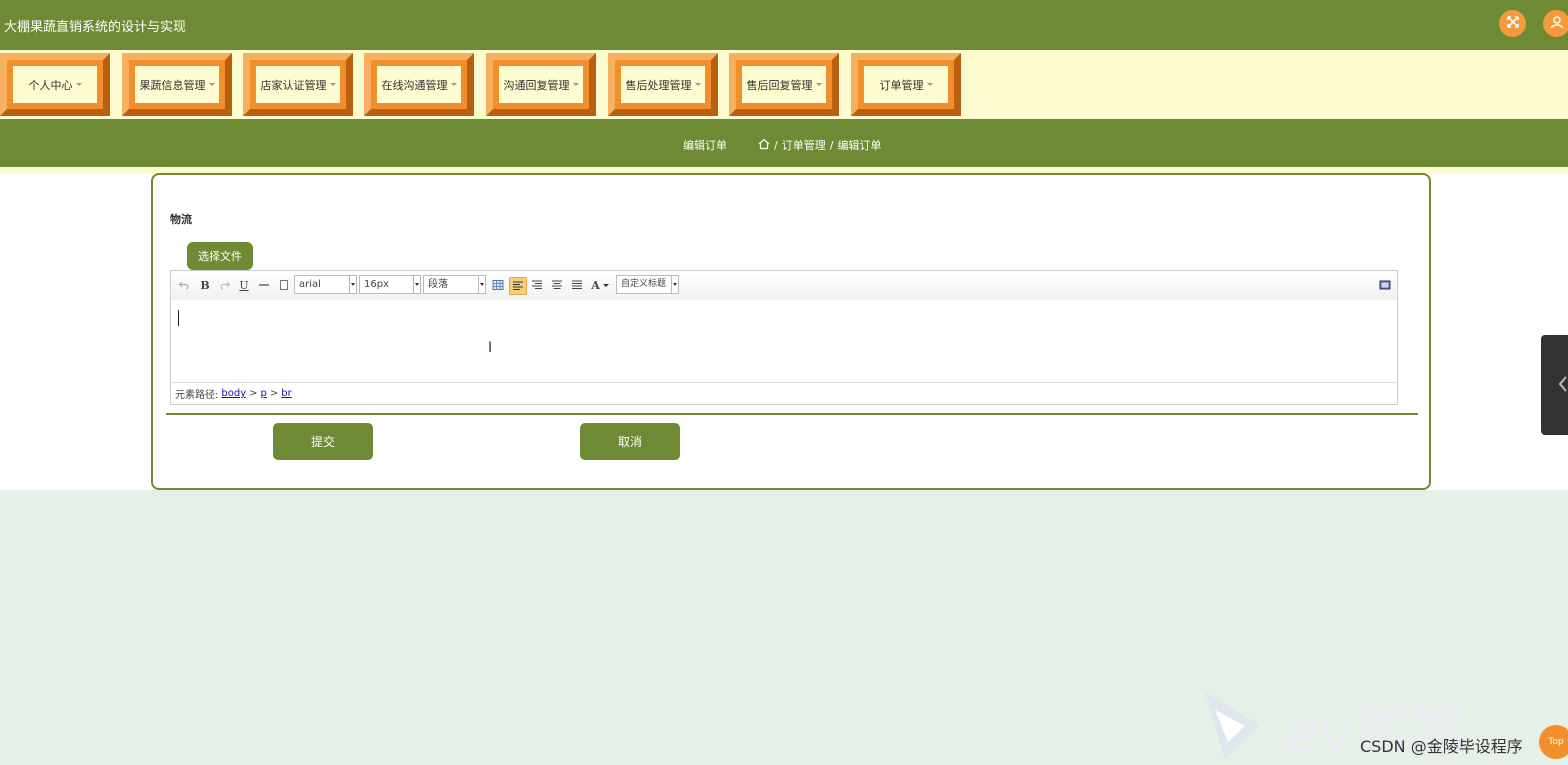  Describe the element at coordinates (644, 284) in the screenshot. I see `custom-title-value: 自定义标题` at that location.